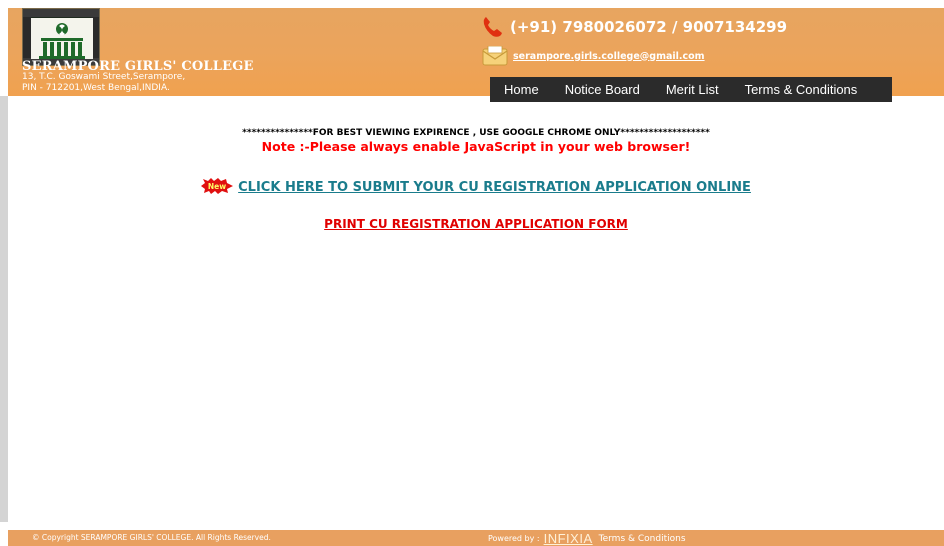  What do you see at coordinates (801, 89) in the screenshot?
I see `nav-terms-conditions: Terms & Conditions` at bounding box center [801, 89].